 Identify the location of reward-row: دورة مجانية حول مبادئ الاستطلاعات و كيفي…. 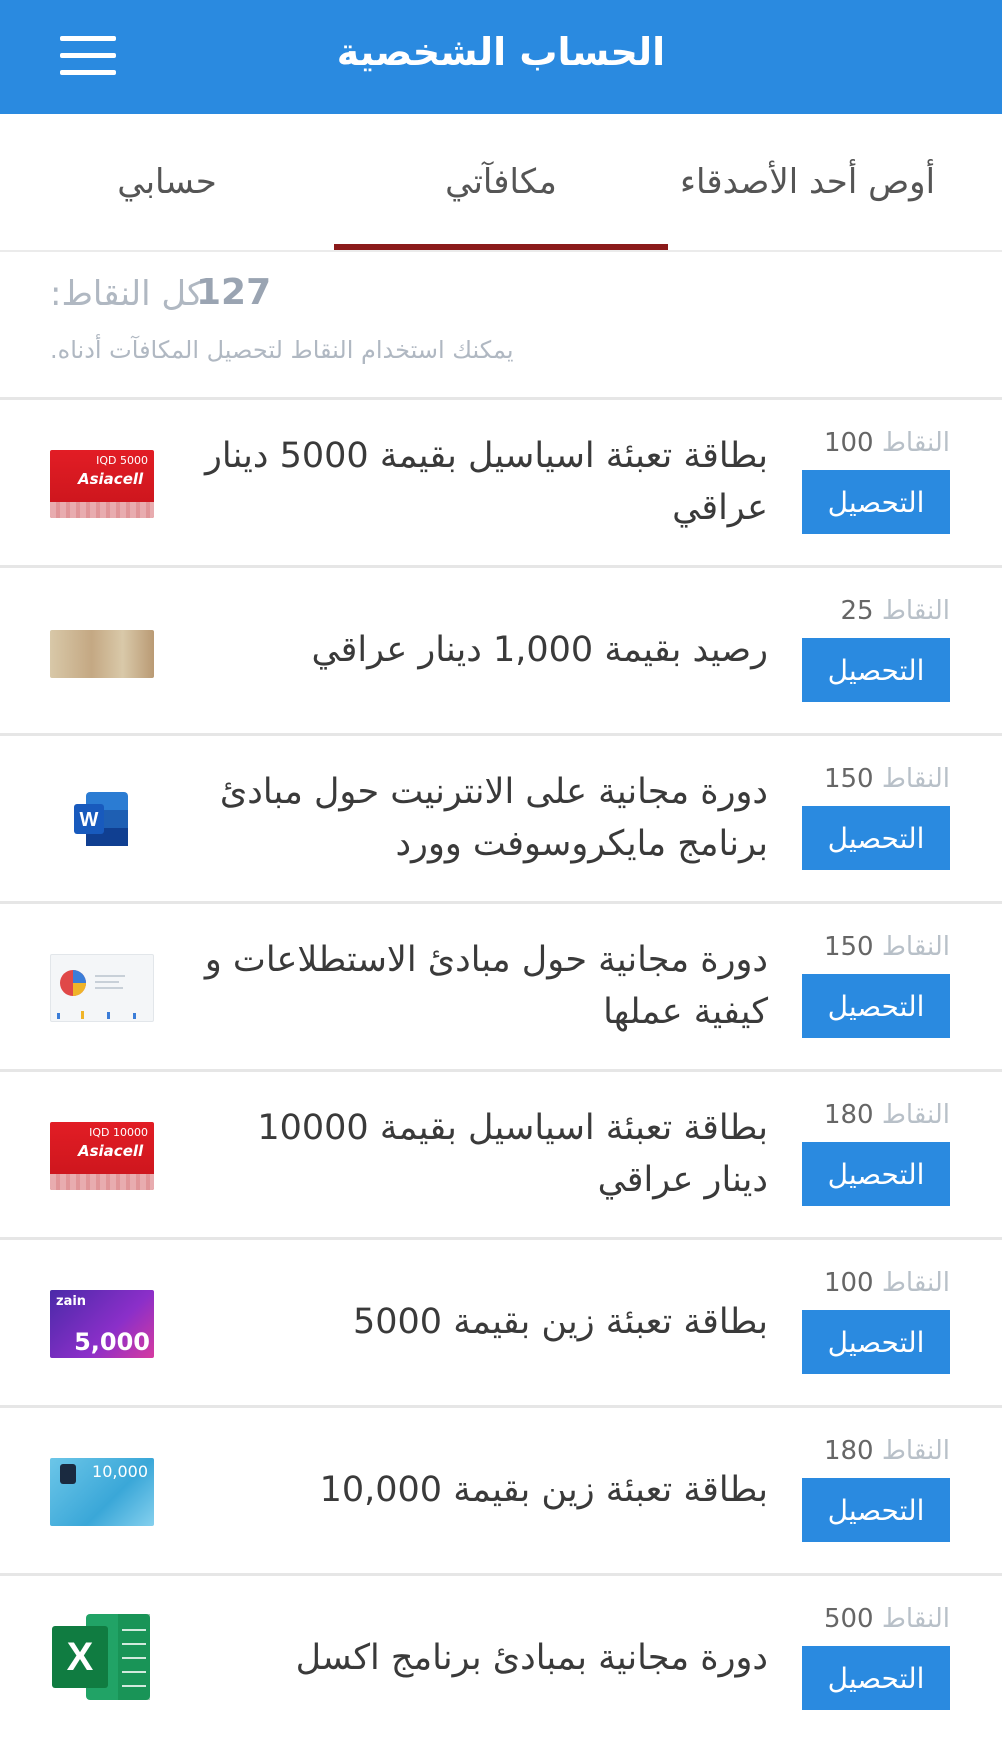
(501, 988).